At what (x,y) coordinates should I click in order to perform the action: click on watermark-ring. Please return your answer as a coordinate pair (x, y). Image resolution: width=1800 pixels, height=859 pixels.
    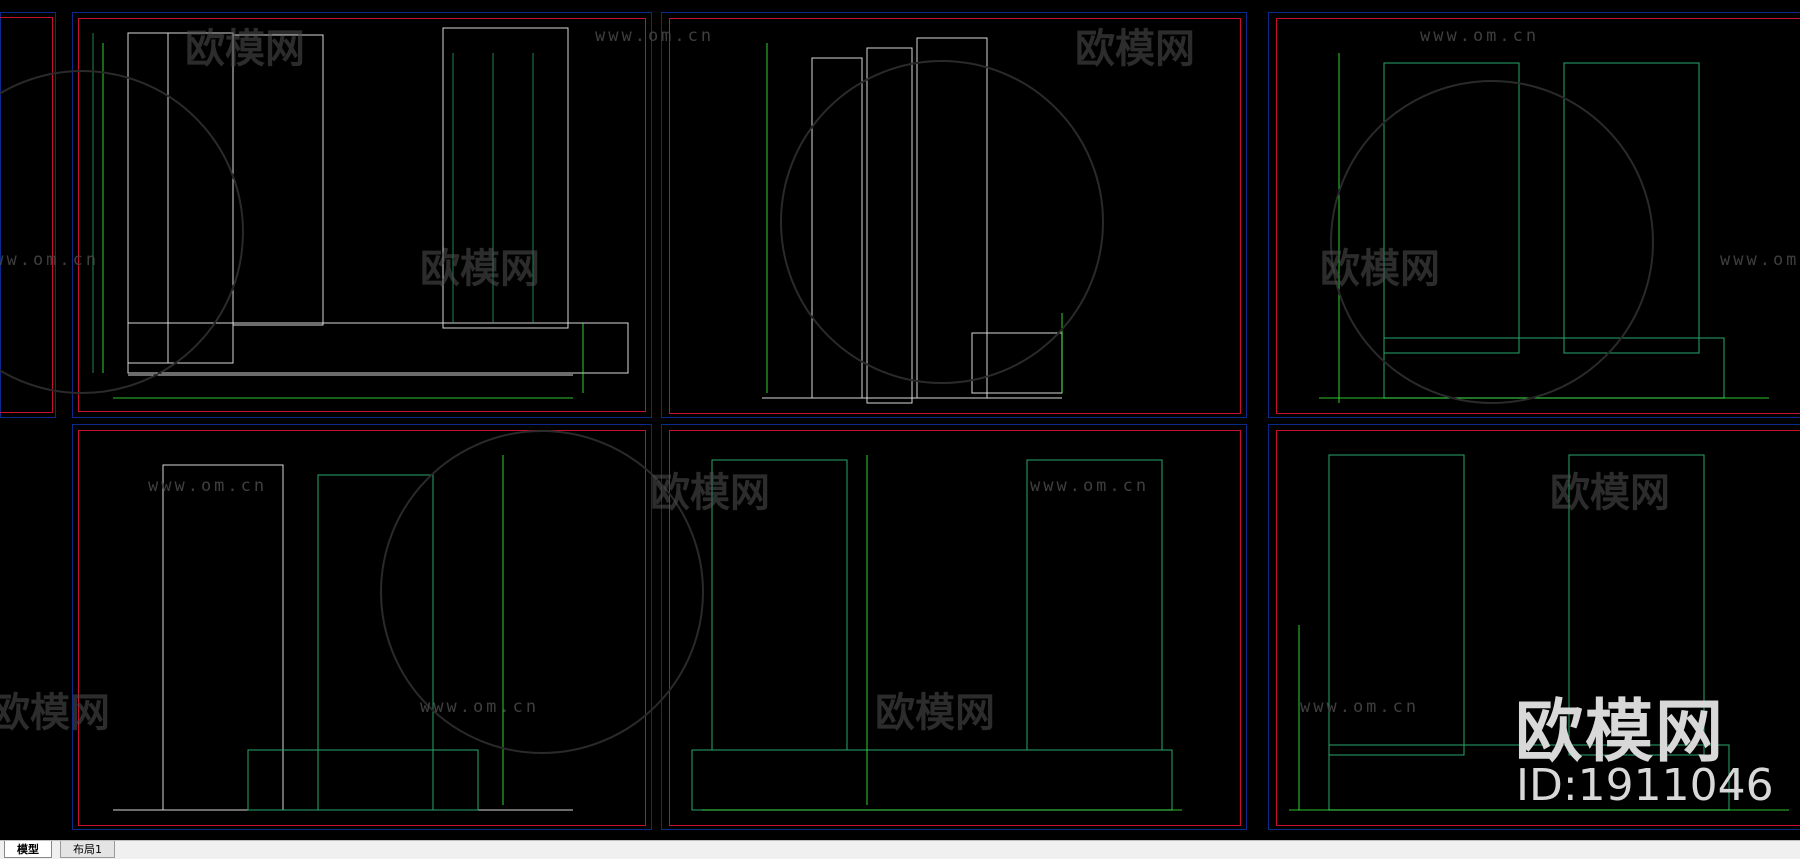
    Looking at the image, I should click on (942, 222).